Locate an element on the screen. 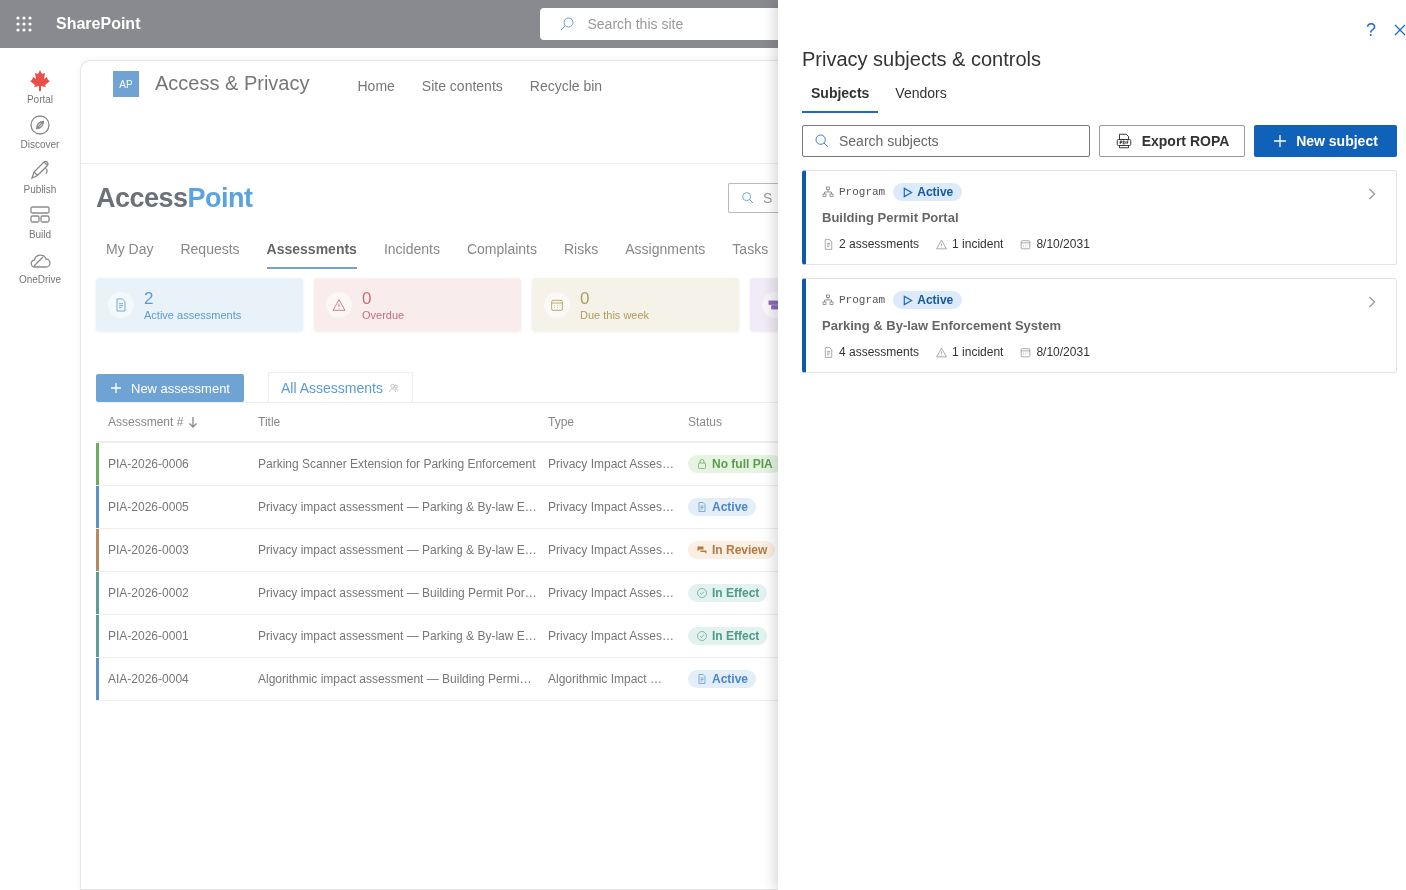 This screenshot has width=1406, height=890. stat-label: Active assessments is located at coordinates (193, 314).